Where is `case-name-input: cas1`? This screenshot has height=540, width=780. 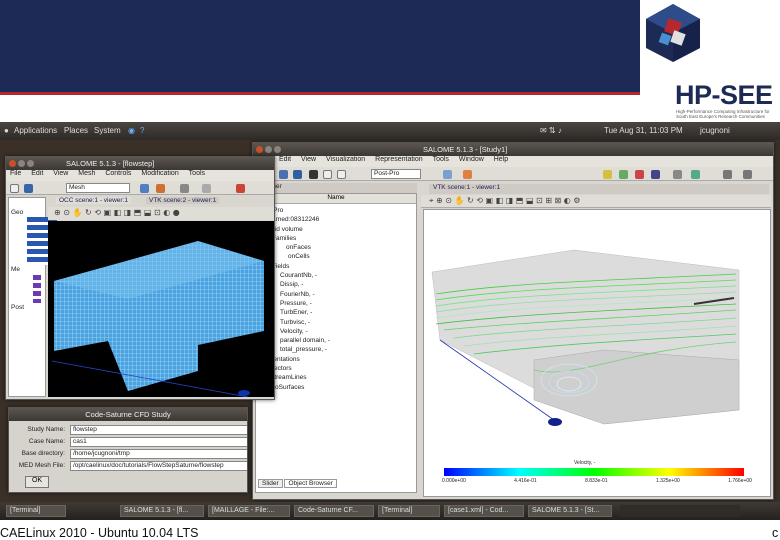
case-name-input: cas1 is located at coordinates (158, 442).